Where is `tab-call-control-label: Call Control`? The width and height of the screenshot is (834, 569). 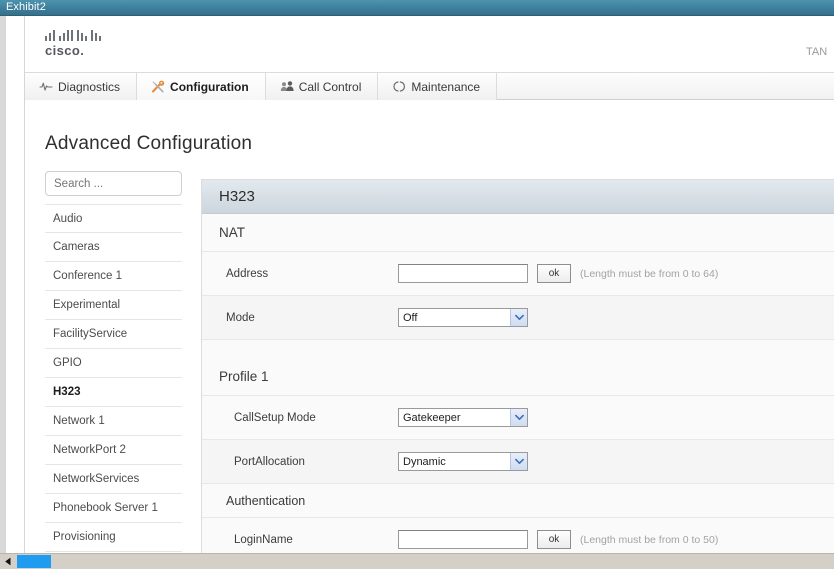 tab-call-control-label: Call Control is located at coordinates (330, 86).